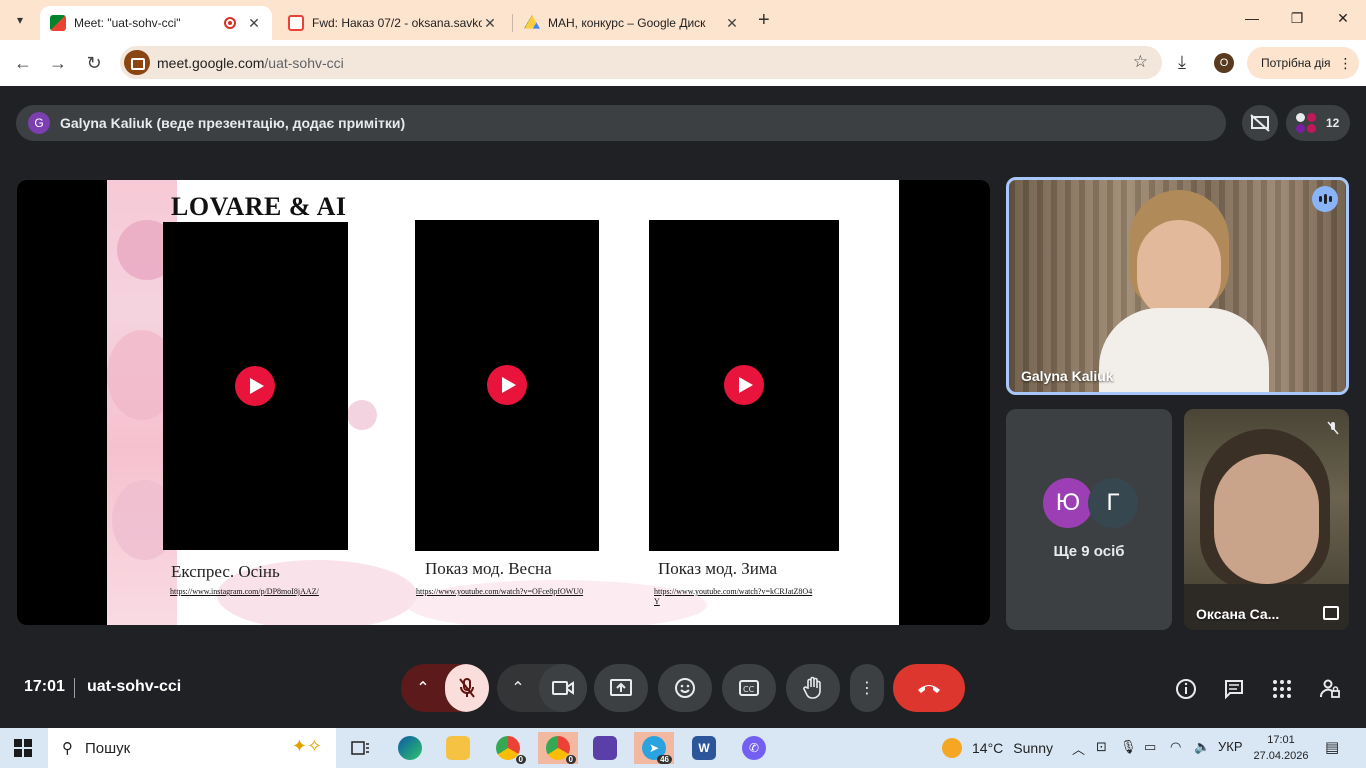 The image size is (1366, 768). I want to click on video-link-1: https://www.instagram.com/p/DP8moI8jAAZ/, so click(256, 592).